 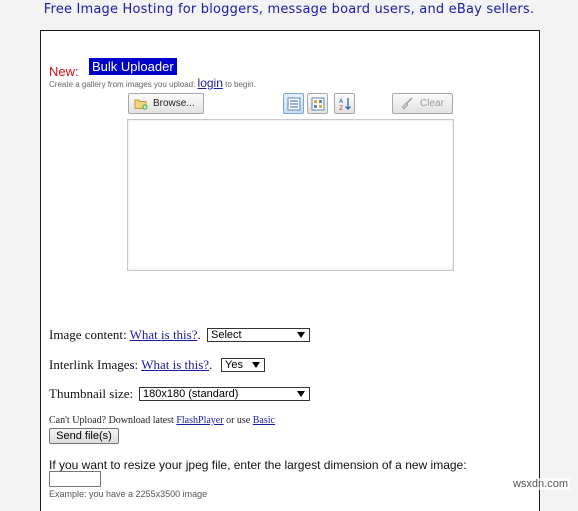 I want to click on fallback-prefix: Can't Upload? Download latest, so click(x=111, y=420).